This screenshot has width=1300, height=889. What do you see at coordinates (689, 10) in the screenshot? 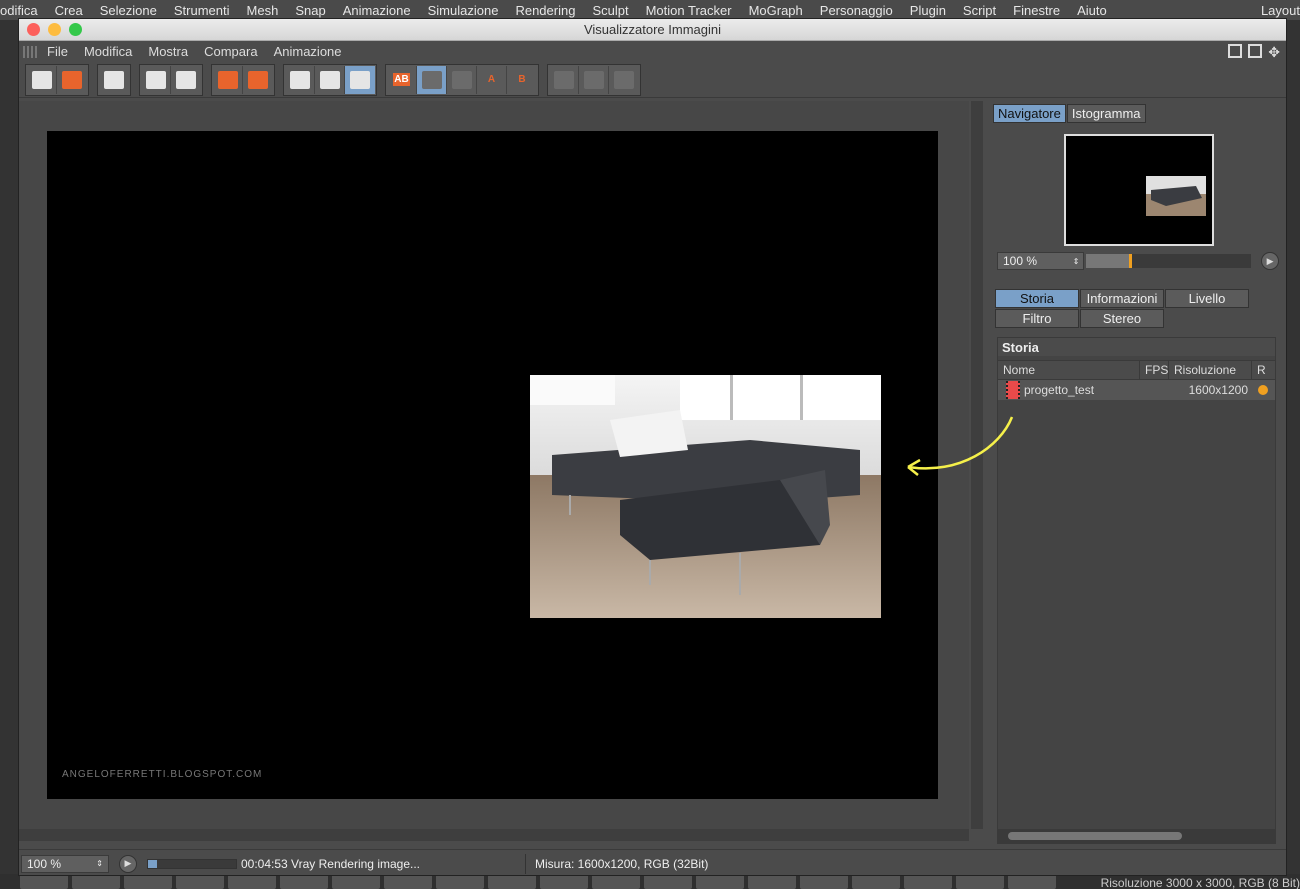
I see `top-menu-item: Motion Tracker` at bounding box center [689, 10].